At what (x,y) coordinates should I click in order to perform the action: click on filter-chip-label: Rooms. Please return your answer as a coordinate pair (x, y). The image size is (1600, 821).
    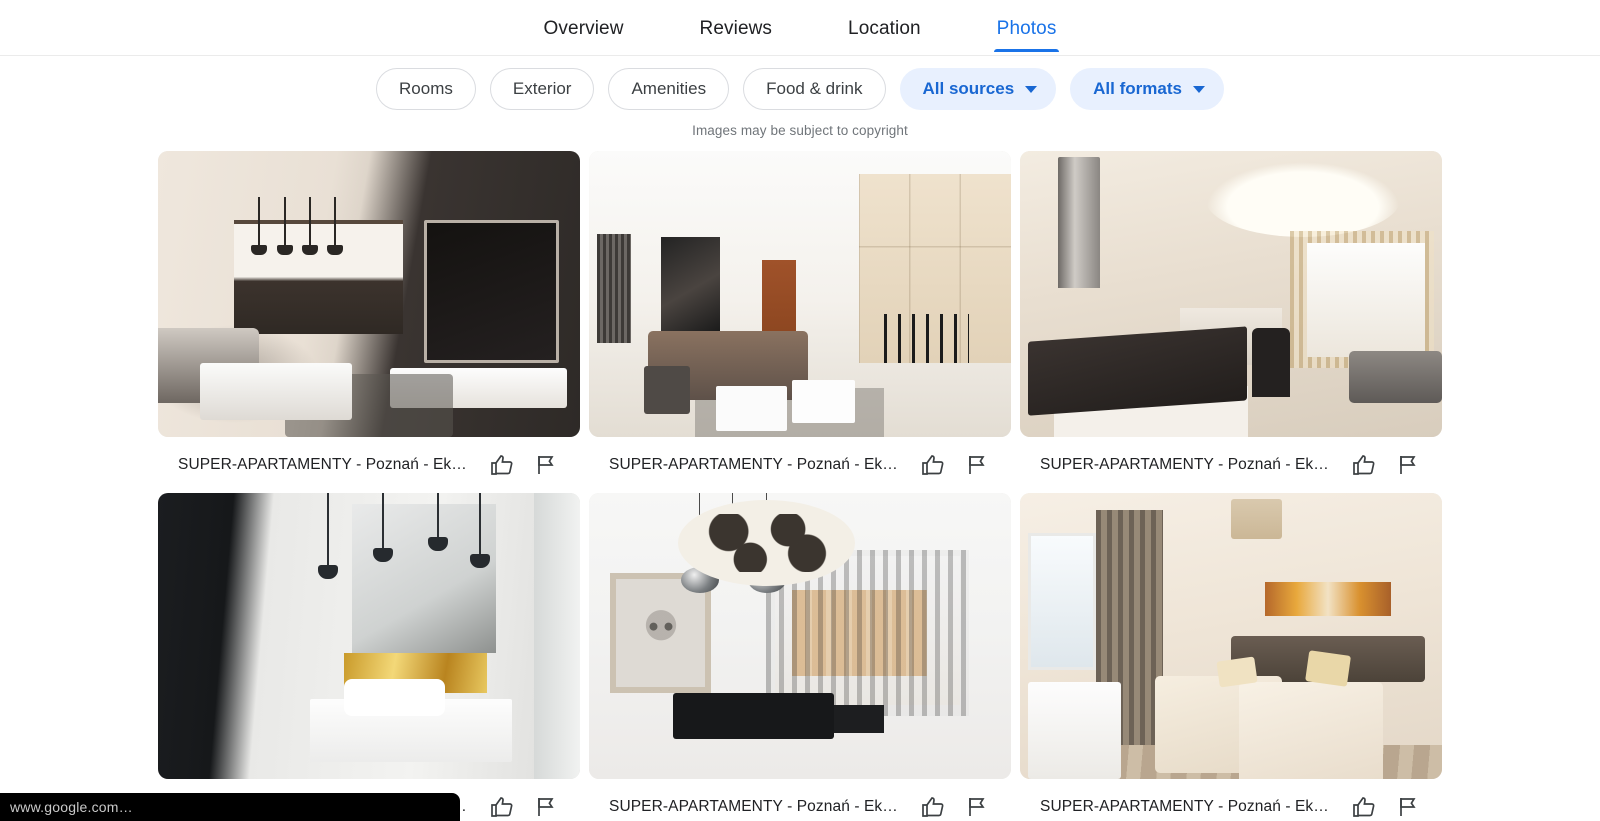
    Looking at the image, I should click on (426, 88).